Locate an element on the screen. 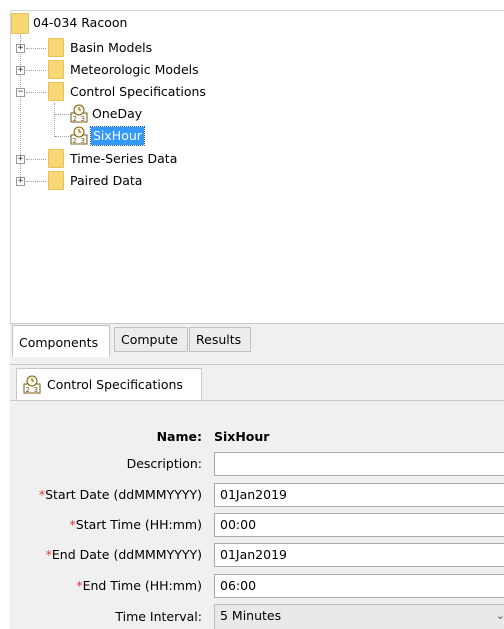 Image resolution: width=504 pixels, height=629 pixels. chevron-down-icon: ⌄ is located at coordinates (500, 616).